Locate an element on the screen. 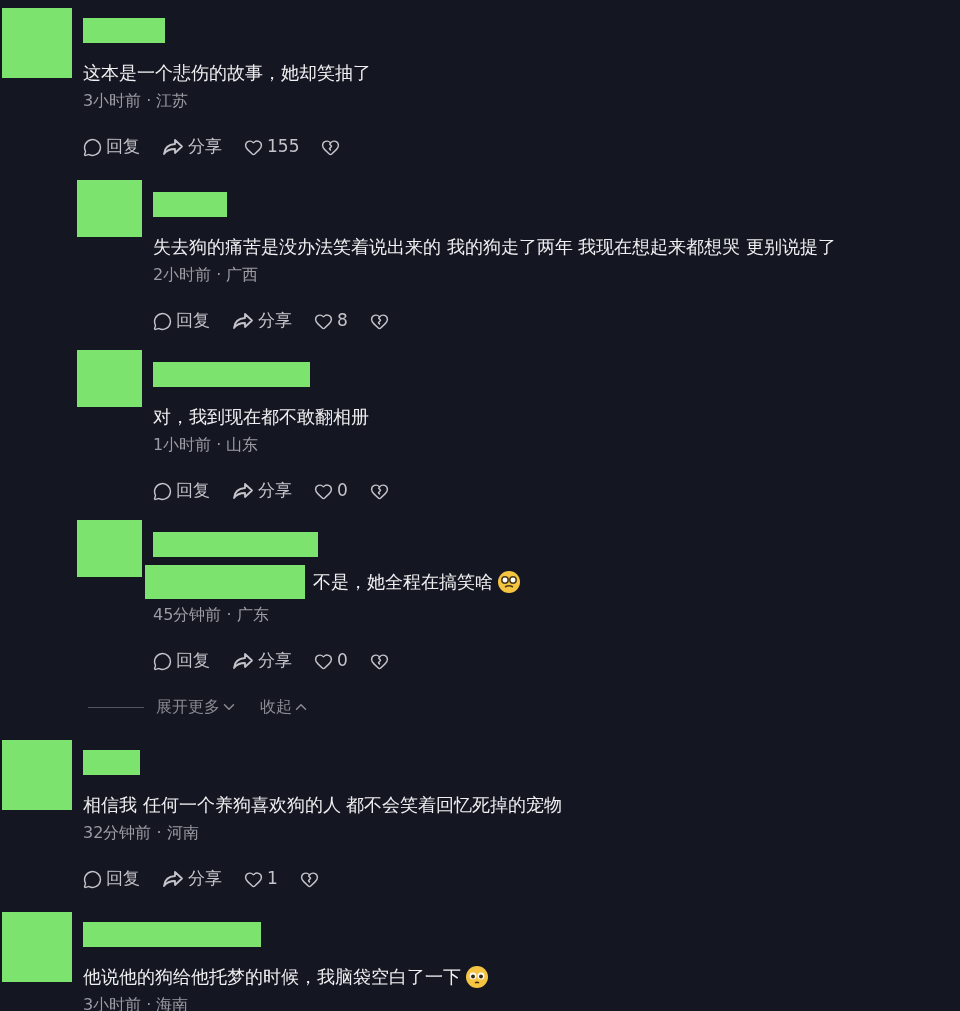 This screenshot has height=1011, width=960. comment-meta: 2小时前 · 广西 is located at coordinates (206, 275).